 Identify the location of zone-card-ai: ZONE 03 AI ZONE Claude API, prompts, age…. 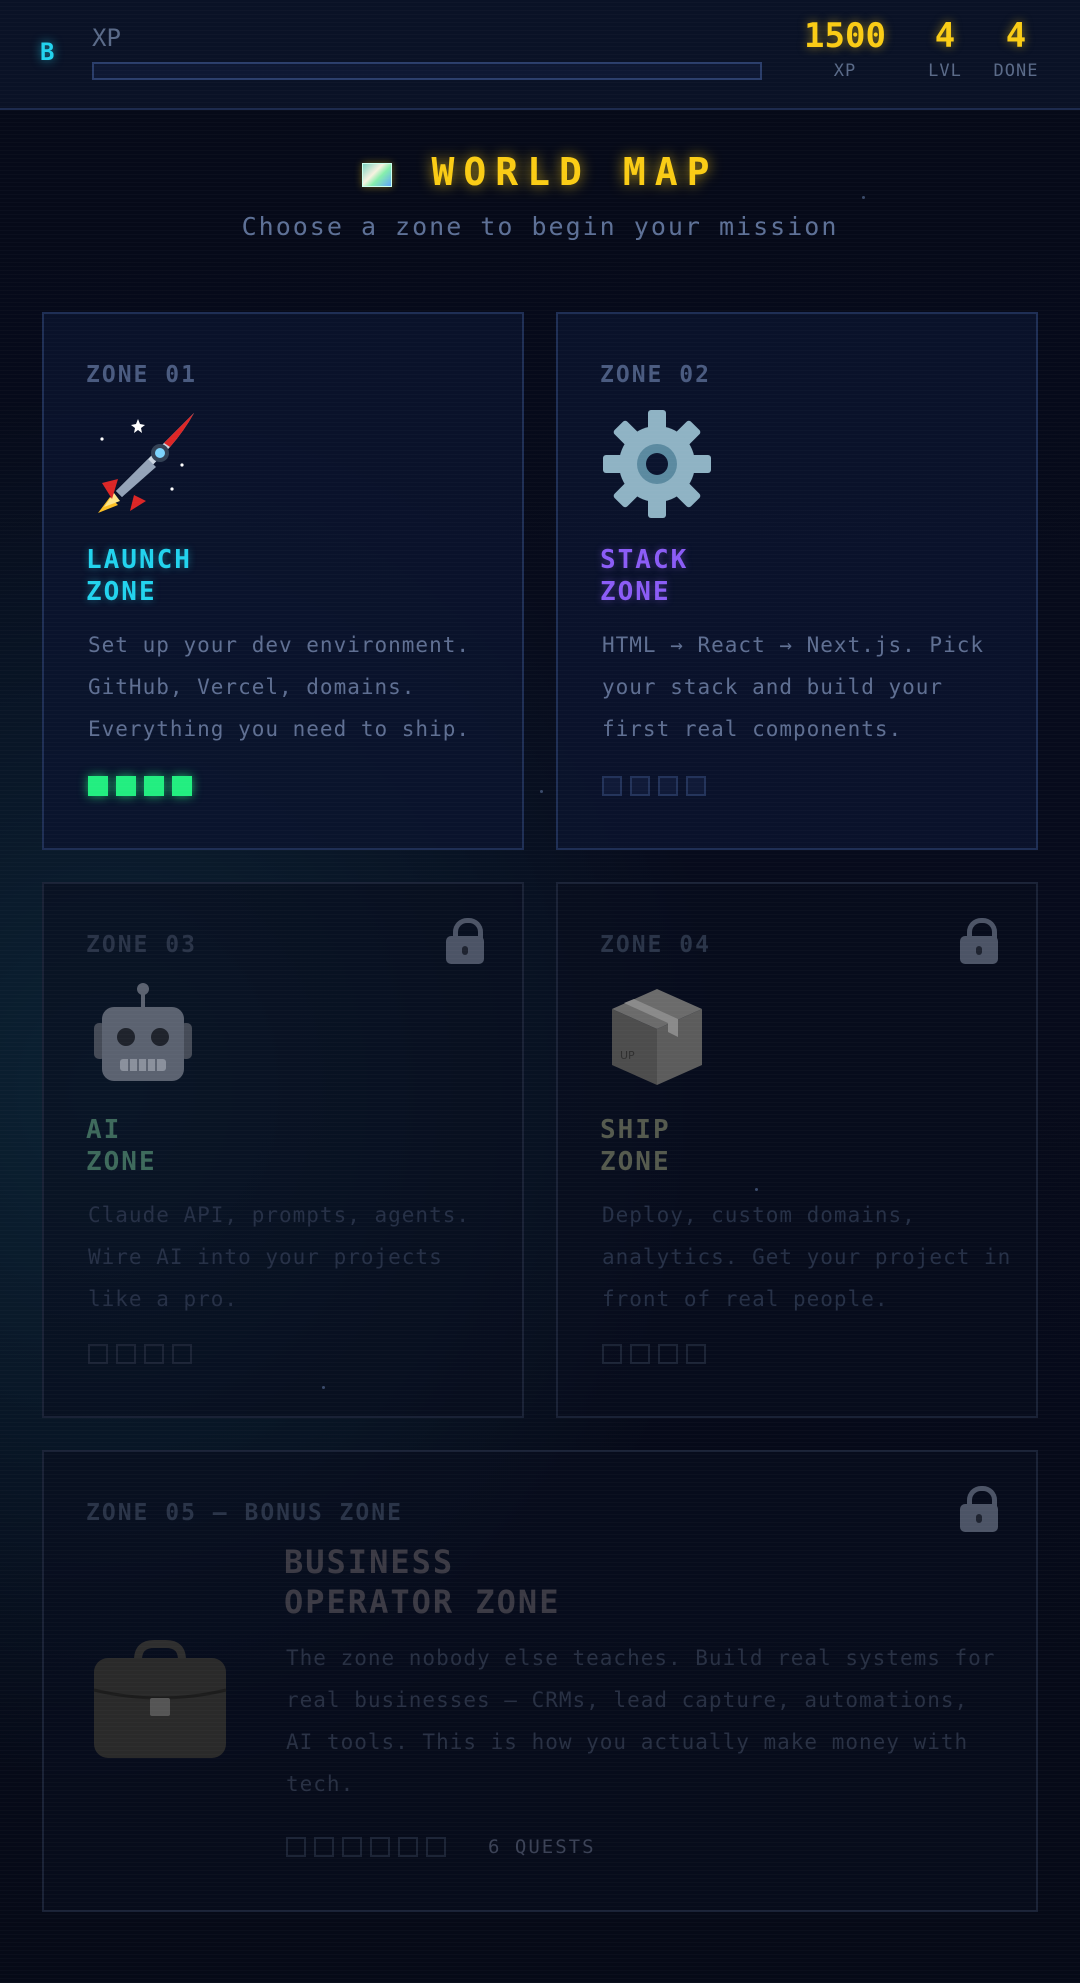
(283, 1150).